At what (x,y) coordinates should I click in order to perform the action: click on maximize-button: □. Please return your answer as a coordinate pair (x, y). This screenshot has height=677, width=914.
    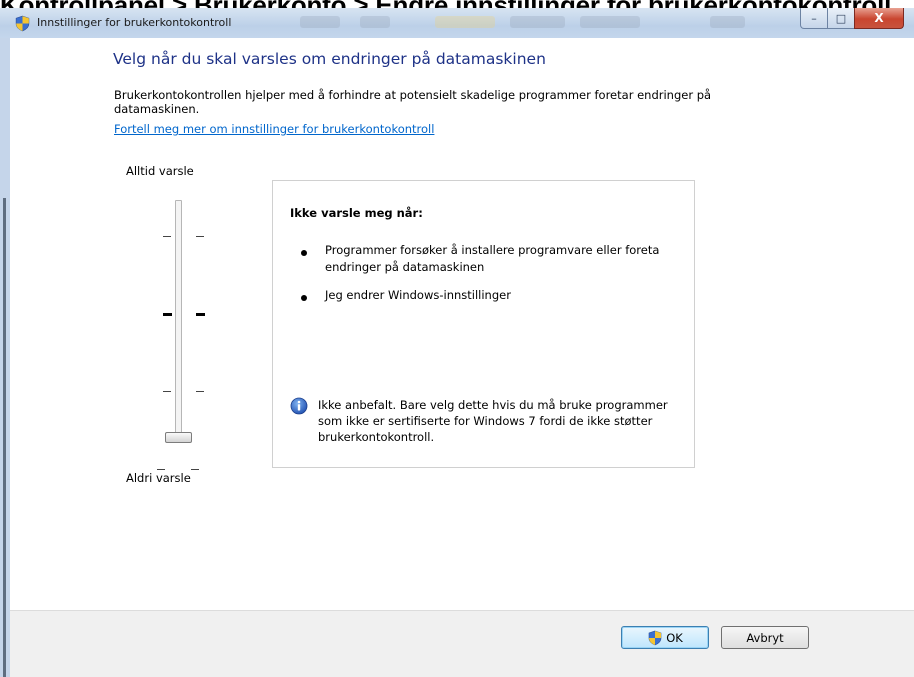
    Looking at the image, I should click on (841, 18).